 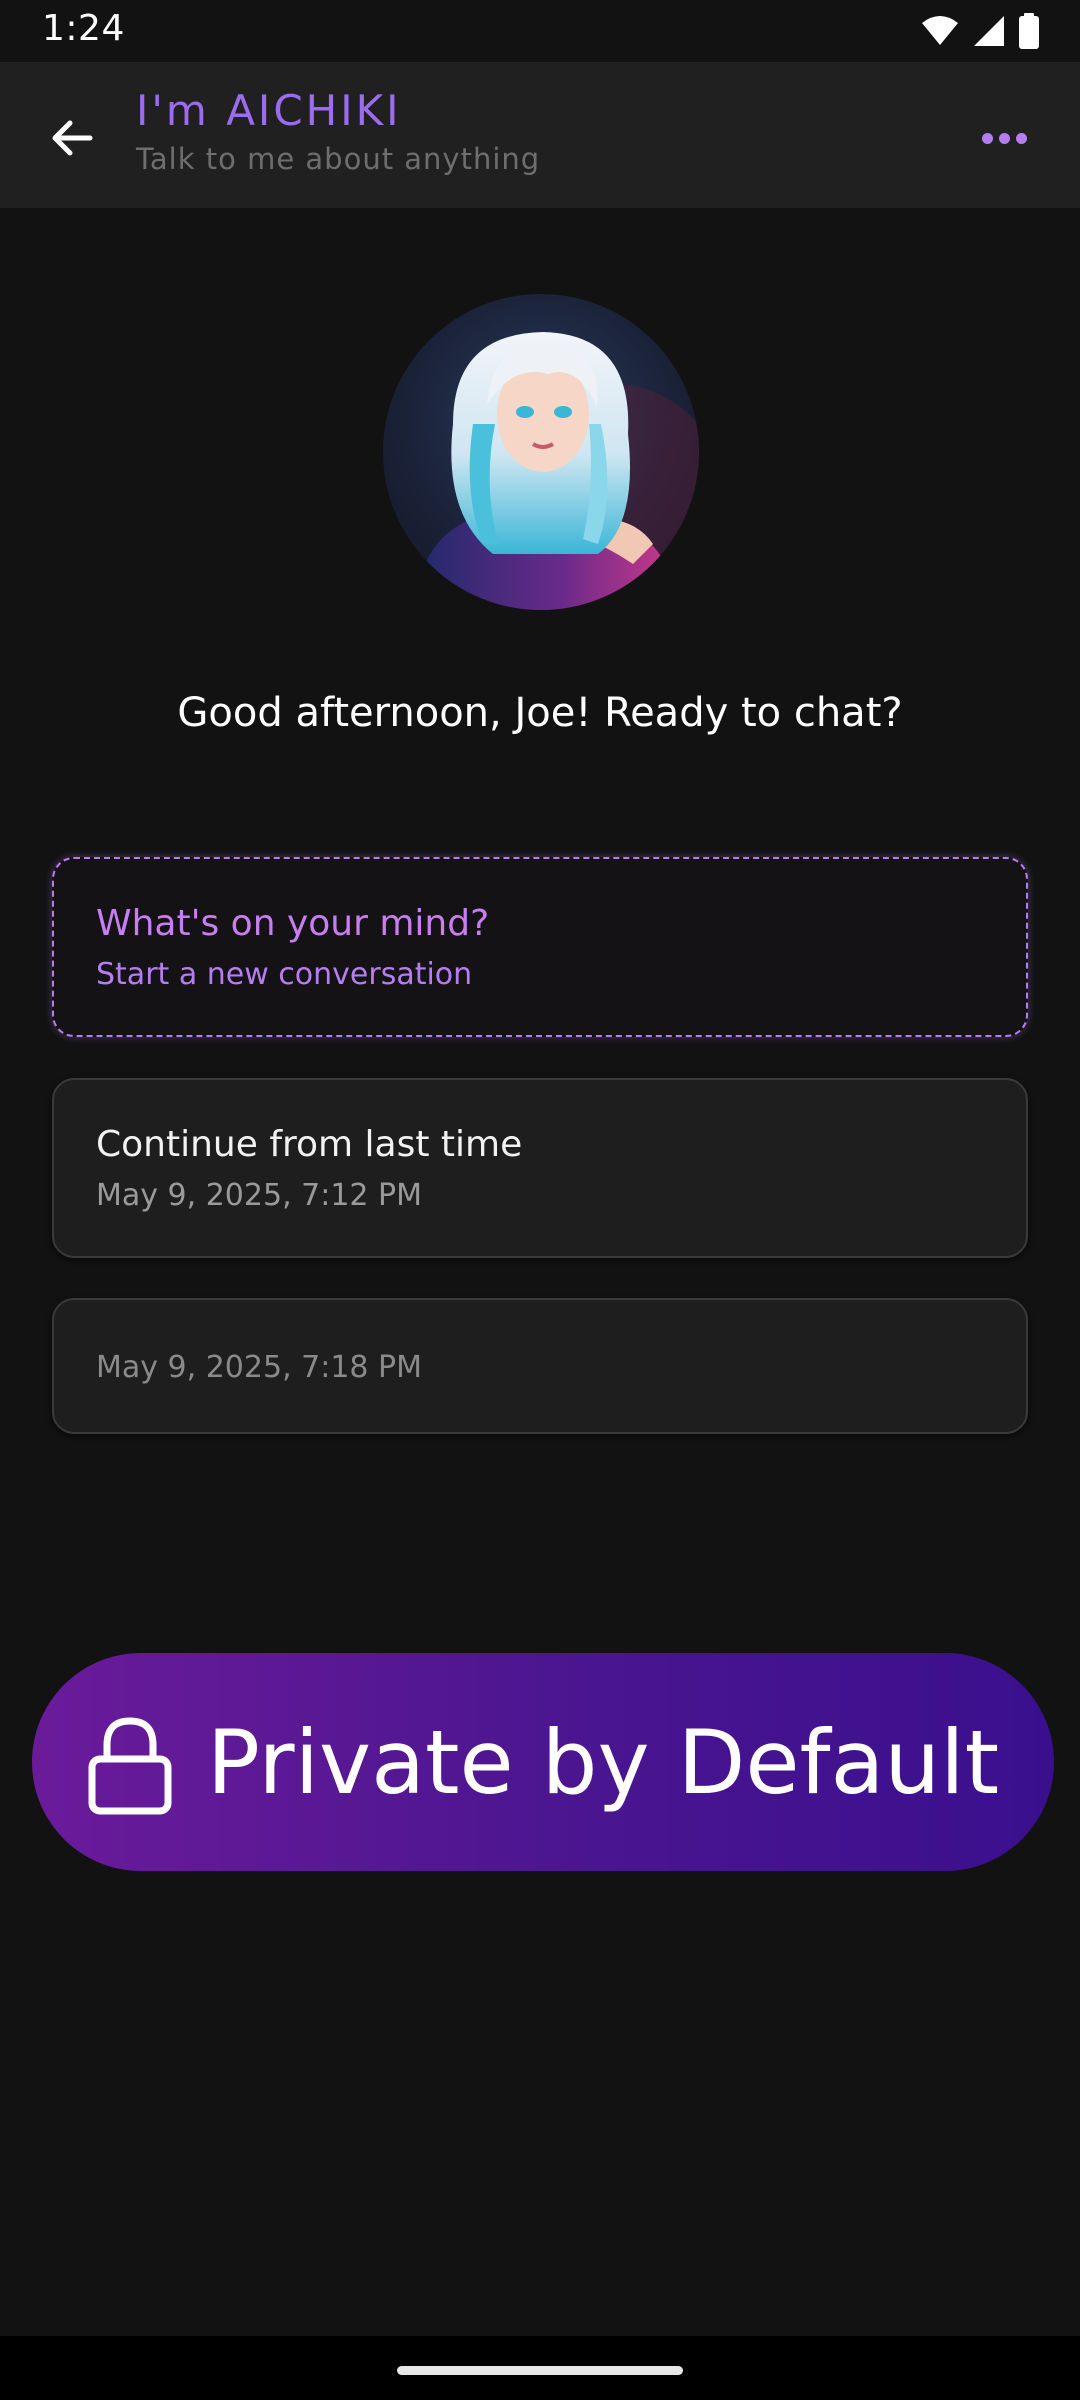 What do you see at coordinates (940, 30) in the screenshot?
I see `wifi-icon` at bounding box center [940, 30].